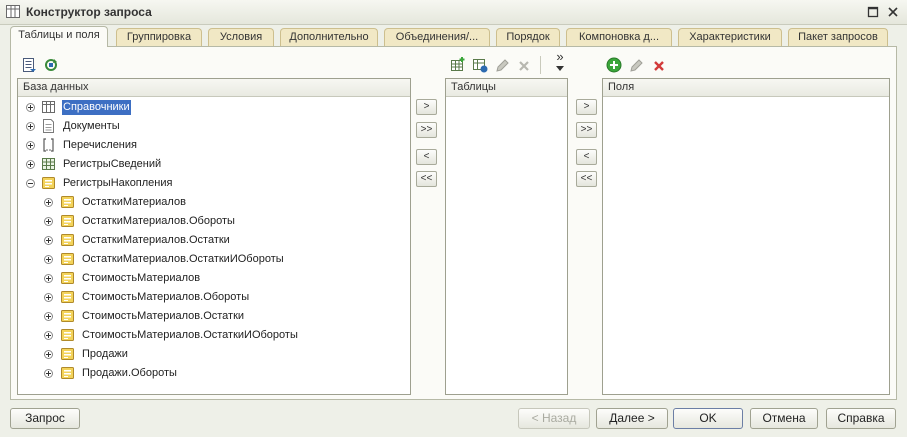 This screenshot has width=907, height=437. I want to click on query-button: Запрос, so click(45, 418).